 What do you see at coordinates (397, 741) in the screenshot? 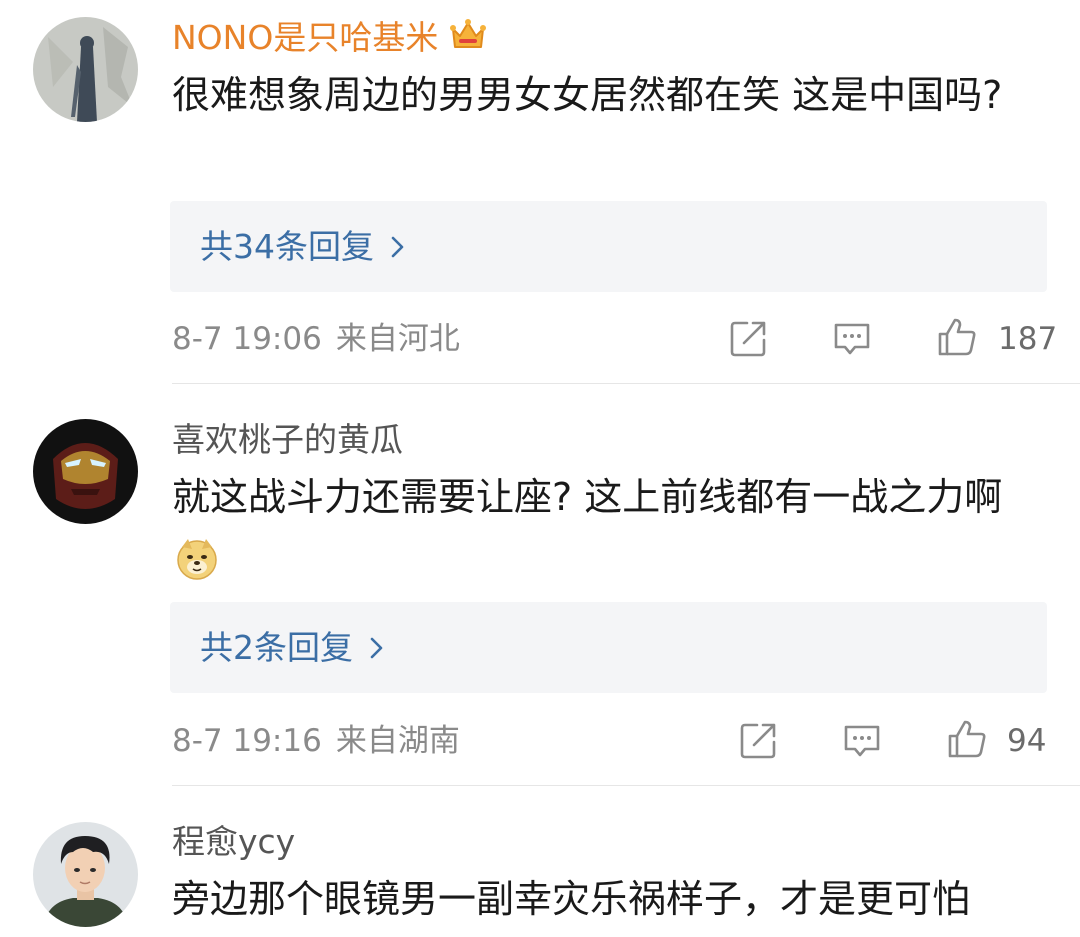
I see `comment-location: 来自湖南` at bounding box center [397, 741].